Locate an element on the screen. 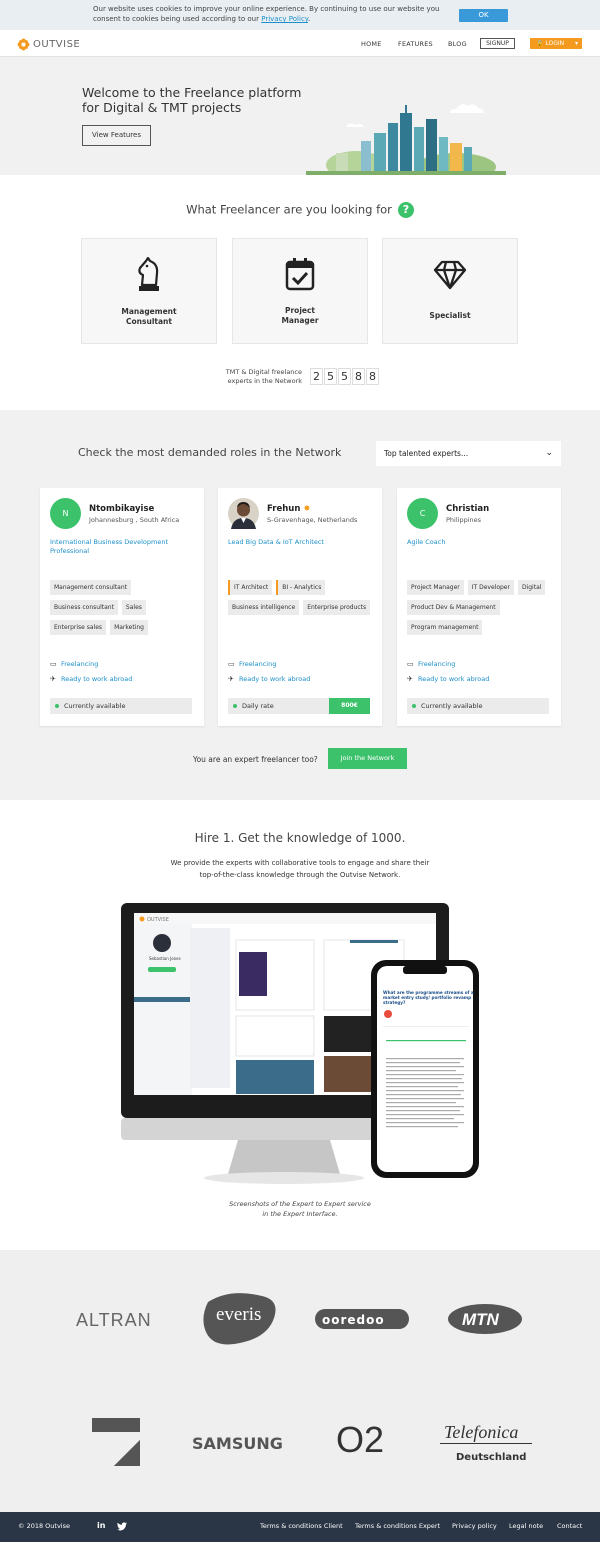 Image resolution: width=600 pixels, height=1542 pixels. altran-logo: ALTRAN is located at coordinates (114, 1320).